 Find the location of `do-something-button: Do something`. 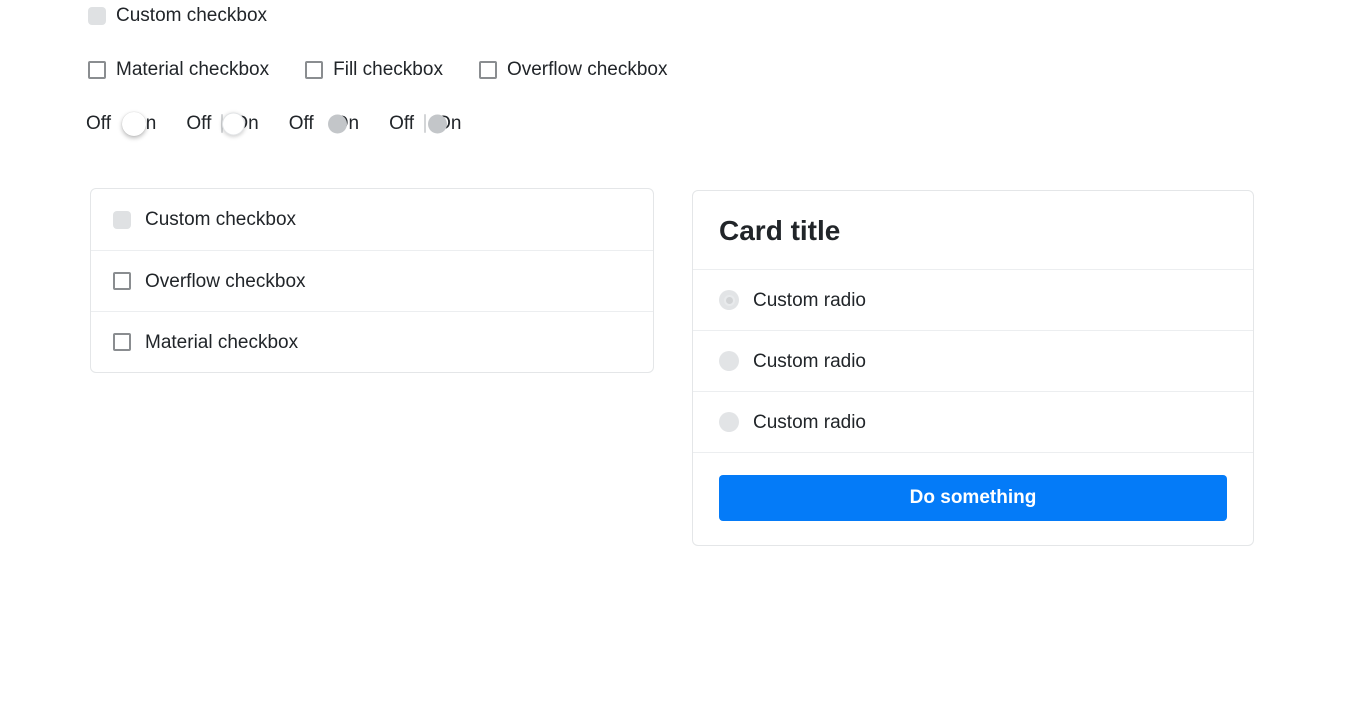

do-something-button: Do something is located at coordinates (973, 498).